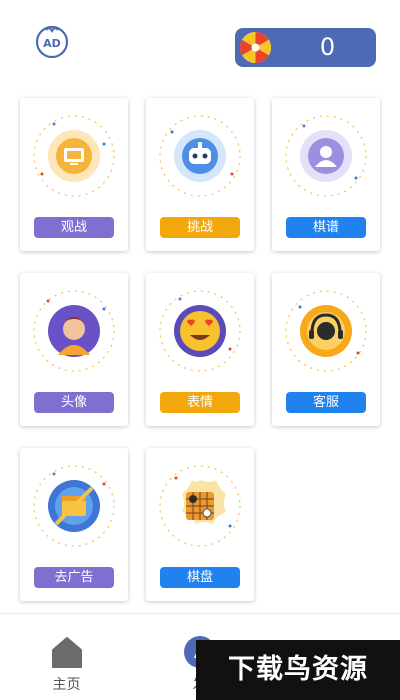 The image size is (400, 700). What do you see at coordinates (74, 156) in the screenshot?
I see `monitor-icon` at bounding box center [74, 156].